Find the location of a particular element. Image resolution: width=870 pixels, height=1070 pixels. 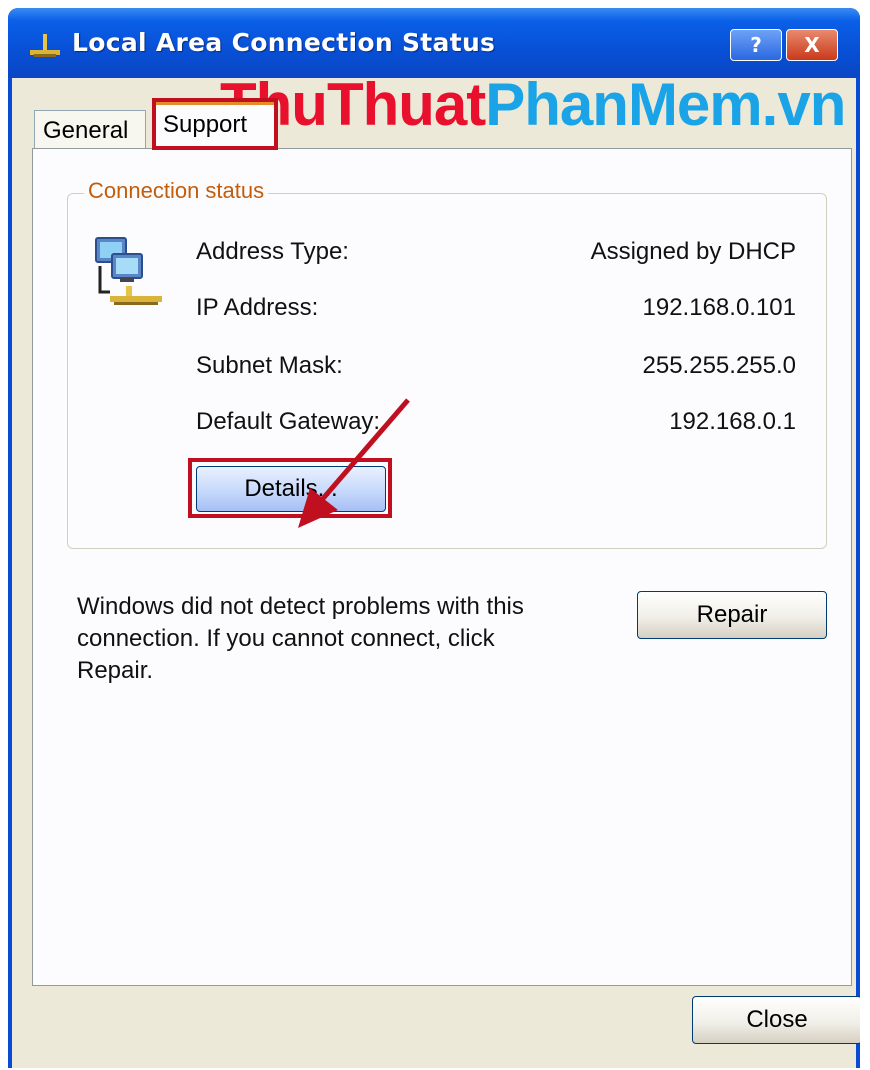

subnet-mask-row: Subnet Mask: 255.255.255.0 is located at coordinates (496, 367).